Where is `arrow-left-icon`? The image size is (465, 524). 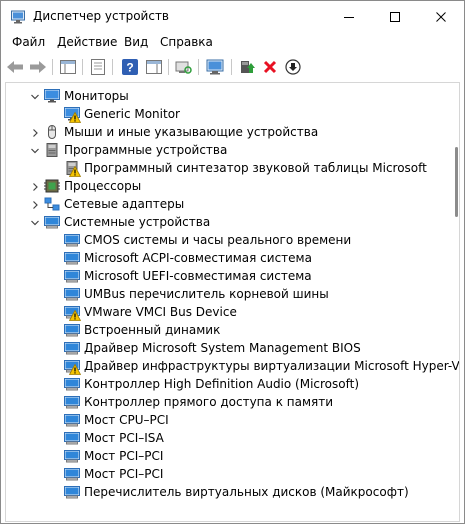 arrow-left-icon is located at coordinates (15, 67).